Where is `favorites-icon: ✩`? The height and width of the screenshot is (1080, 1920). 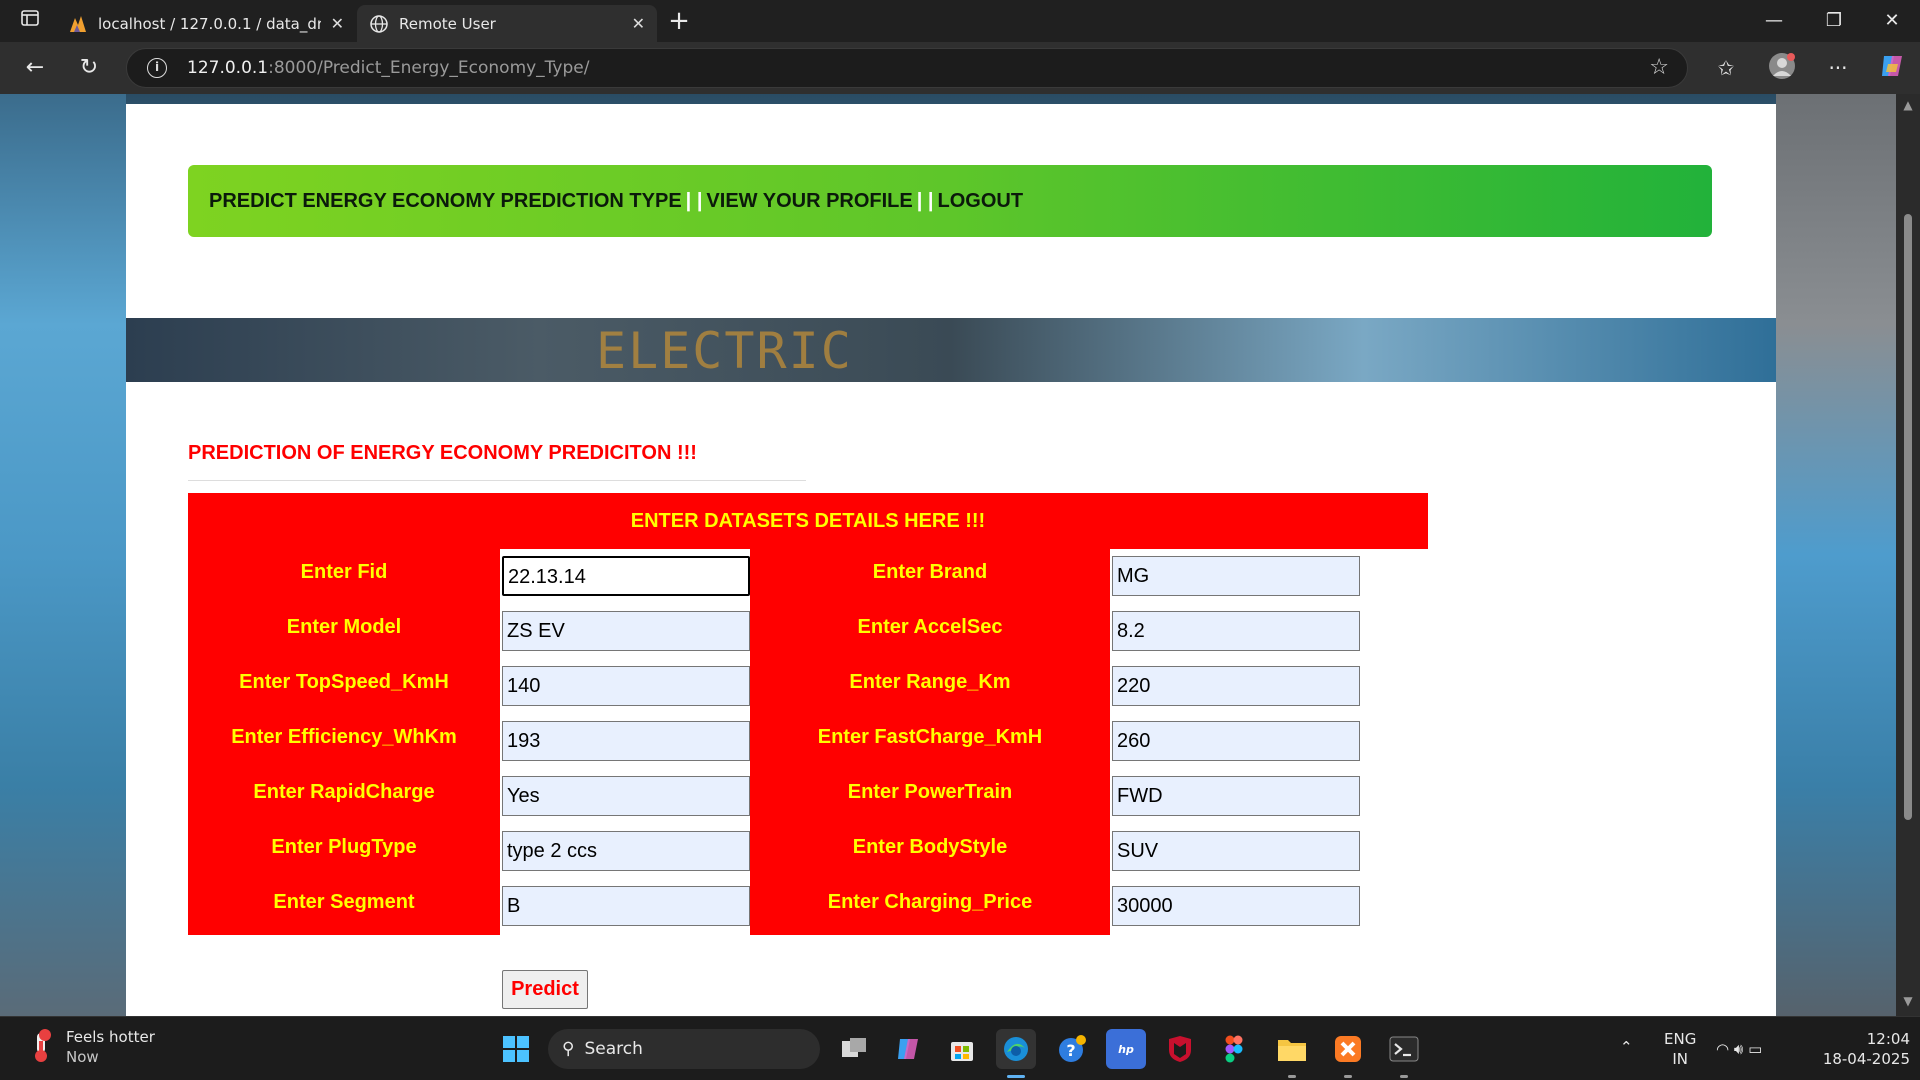
favorites-icon: ✩ is located at coordinates (1726, 68).